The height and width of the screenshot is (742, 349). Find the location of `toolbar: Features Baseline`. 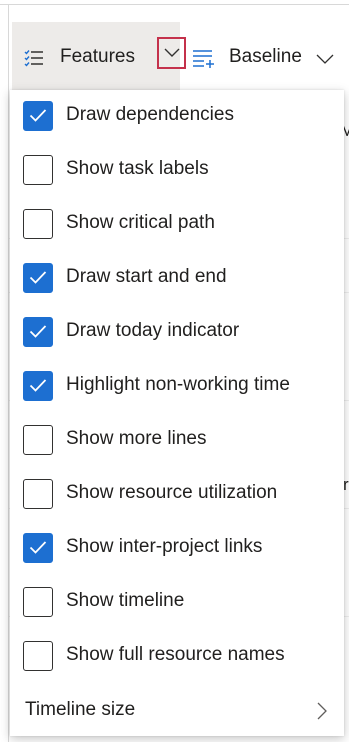

toolbar: Features Baseline is located at coordinates (174, 58).